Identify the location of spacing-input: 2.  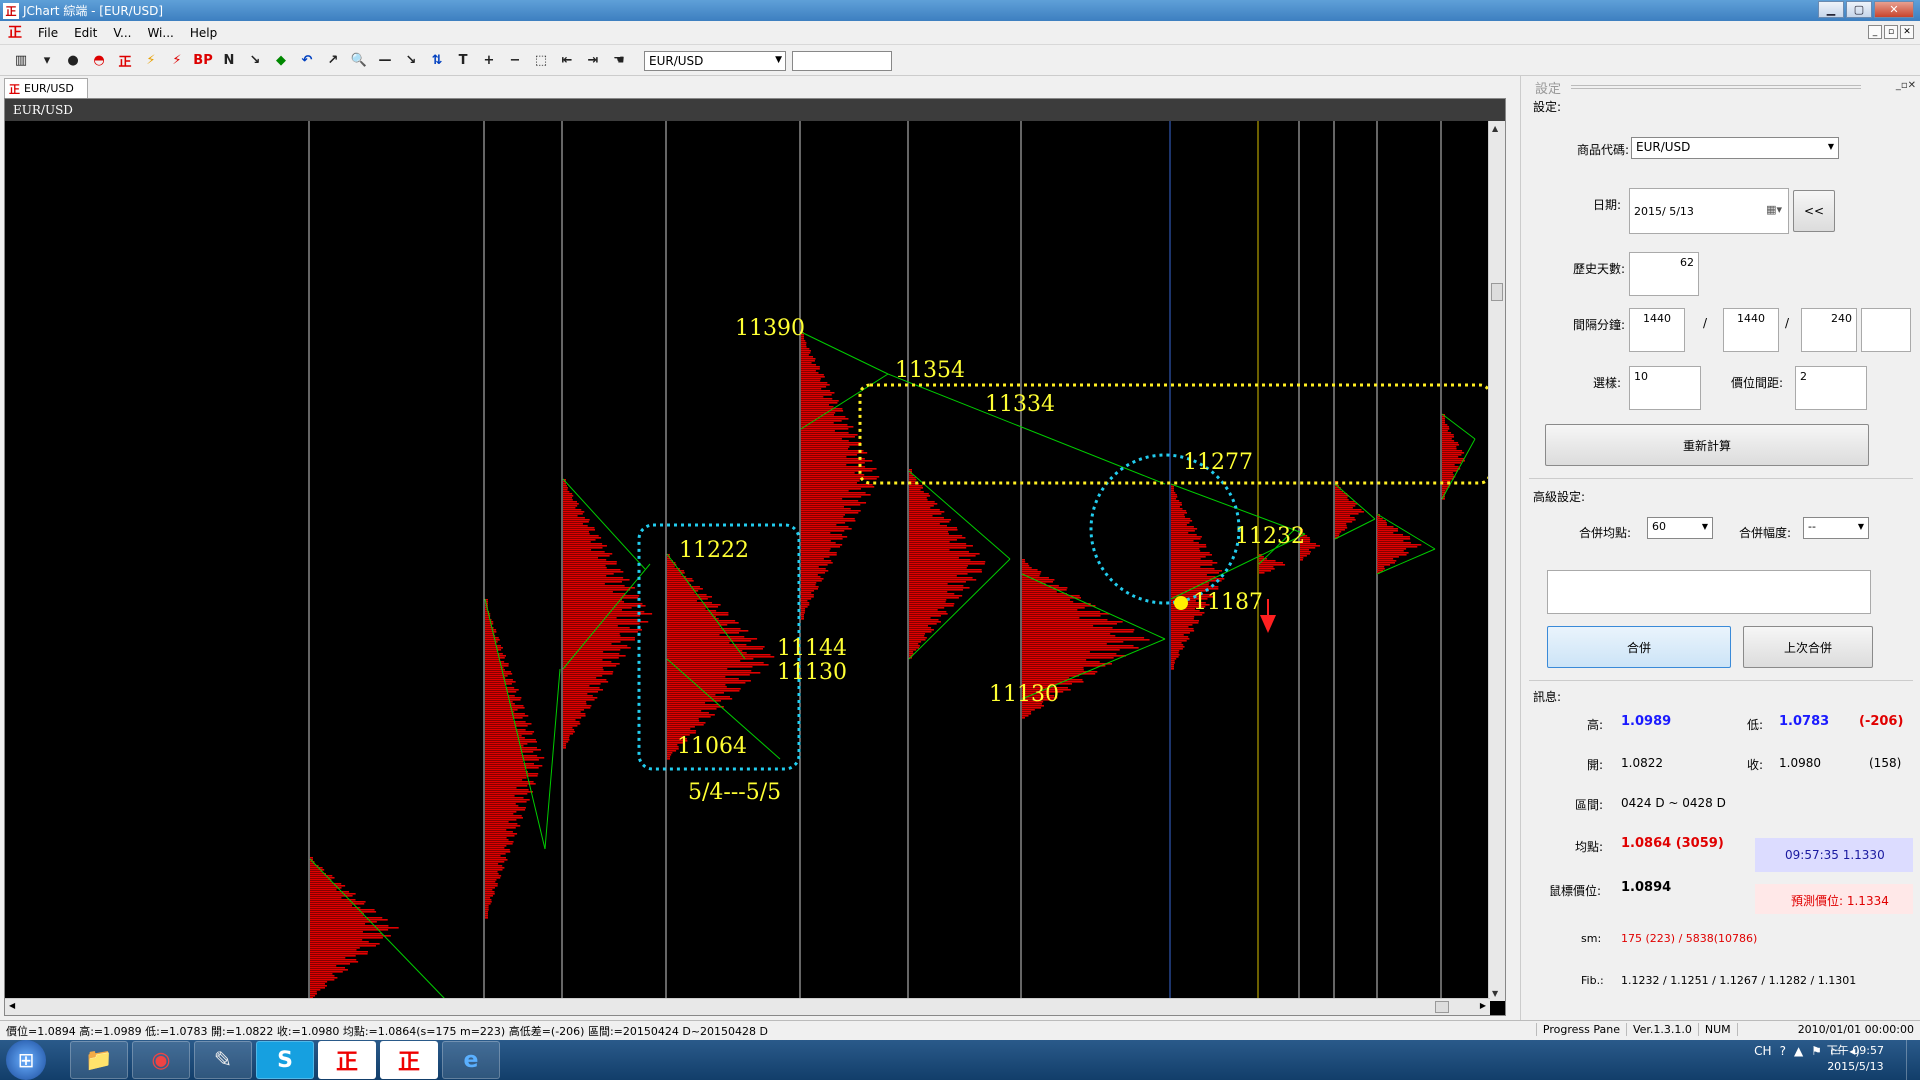
(1831, 388).